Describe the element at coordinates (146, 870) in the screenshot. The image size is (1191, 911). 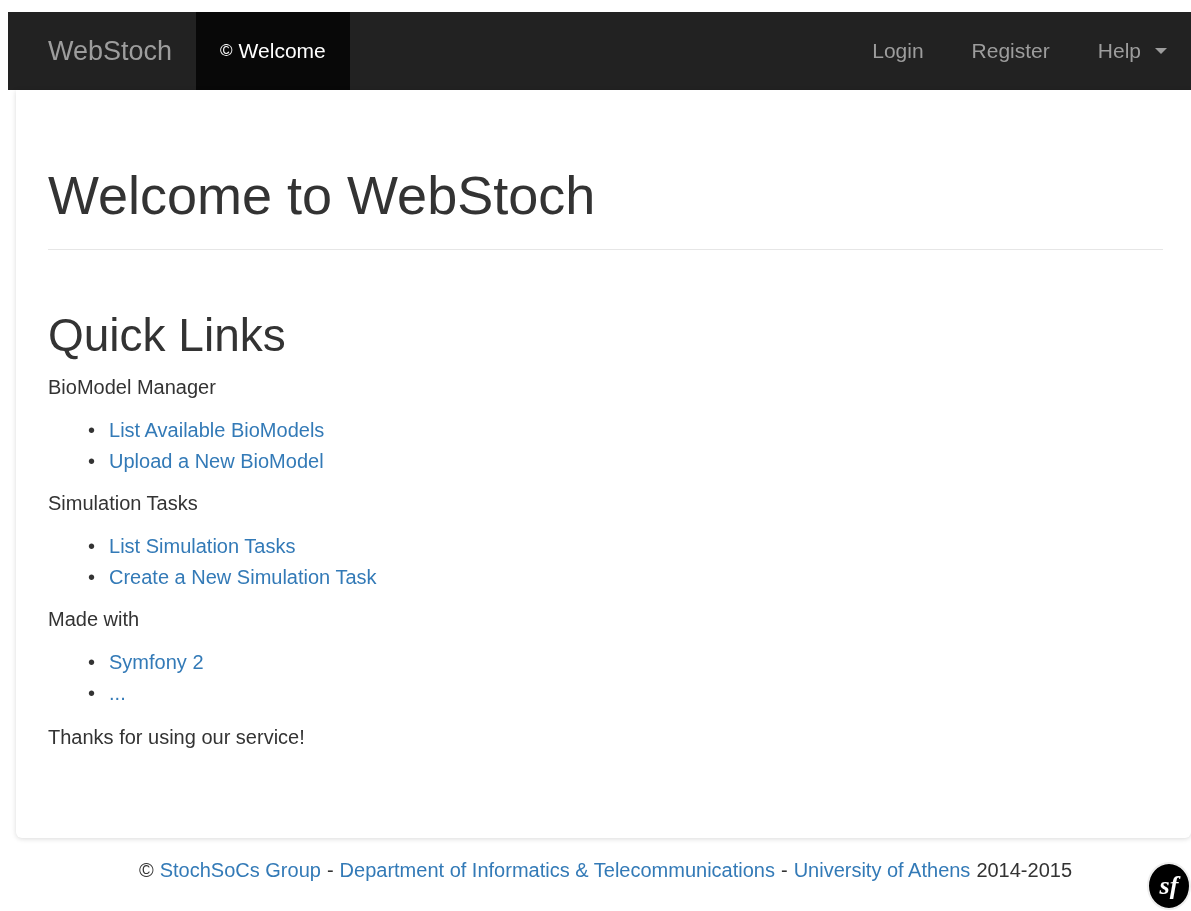
I see `footer-text: ©` at that location.